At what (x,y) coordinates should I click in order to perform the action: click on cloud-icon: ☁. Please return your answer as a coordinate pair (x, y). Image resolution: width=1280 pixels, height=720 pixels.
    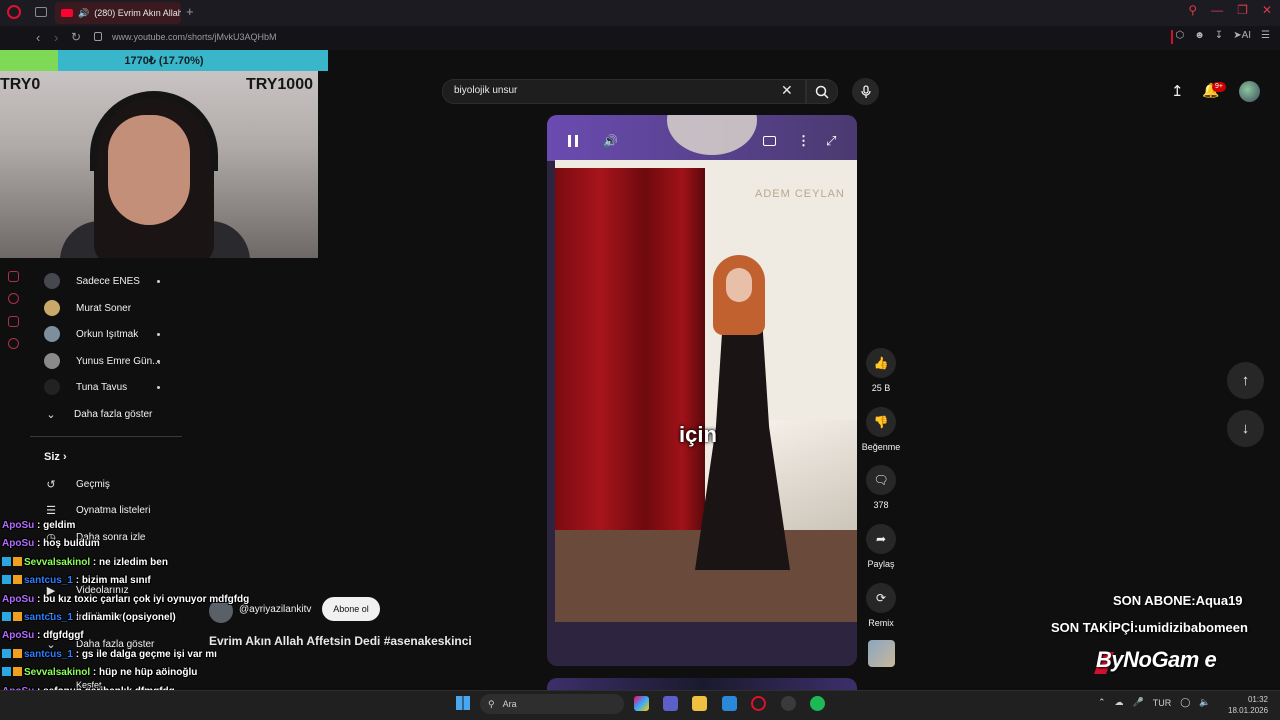
    Looking at the image, I should click on (1119, 702).